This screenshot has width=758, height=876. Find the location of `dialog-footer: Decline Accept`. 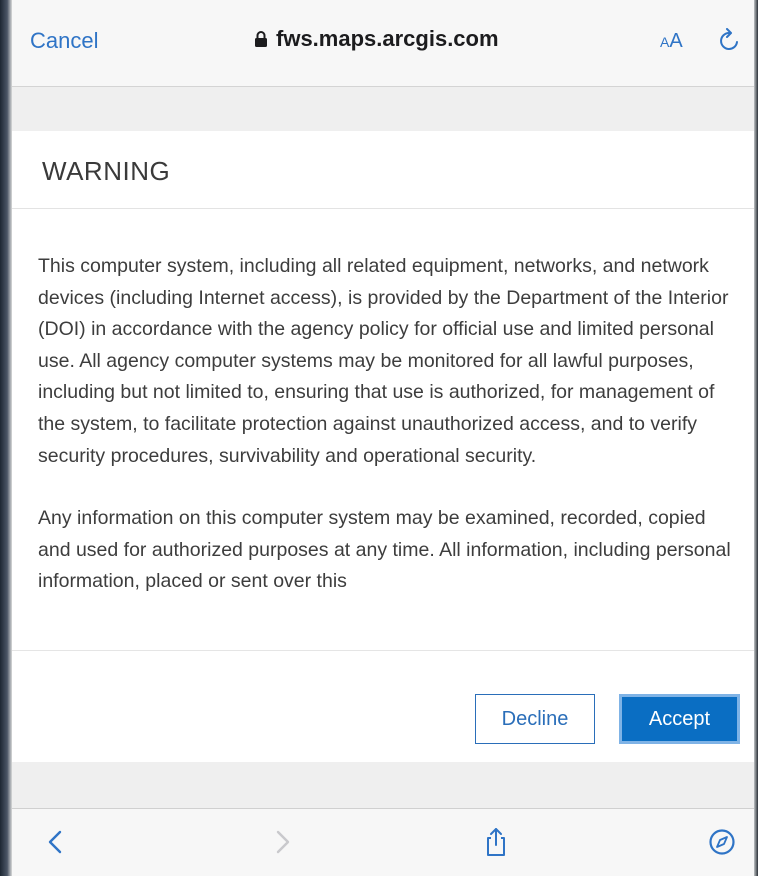

dialog-footer: Decline Accept is located at coordinates (383, 706).